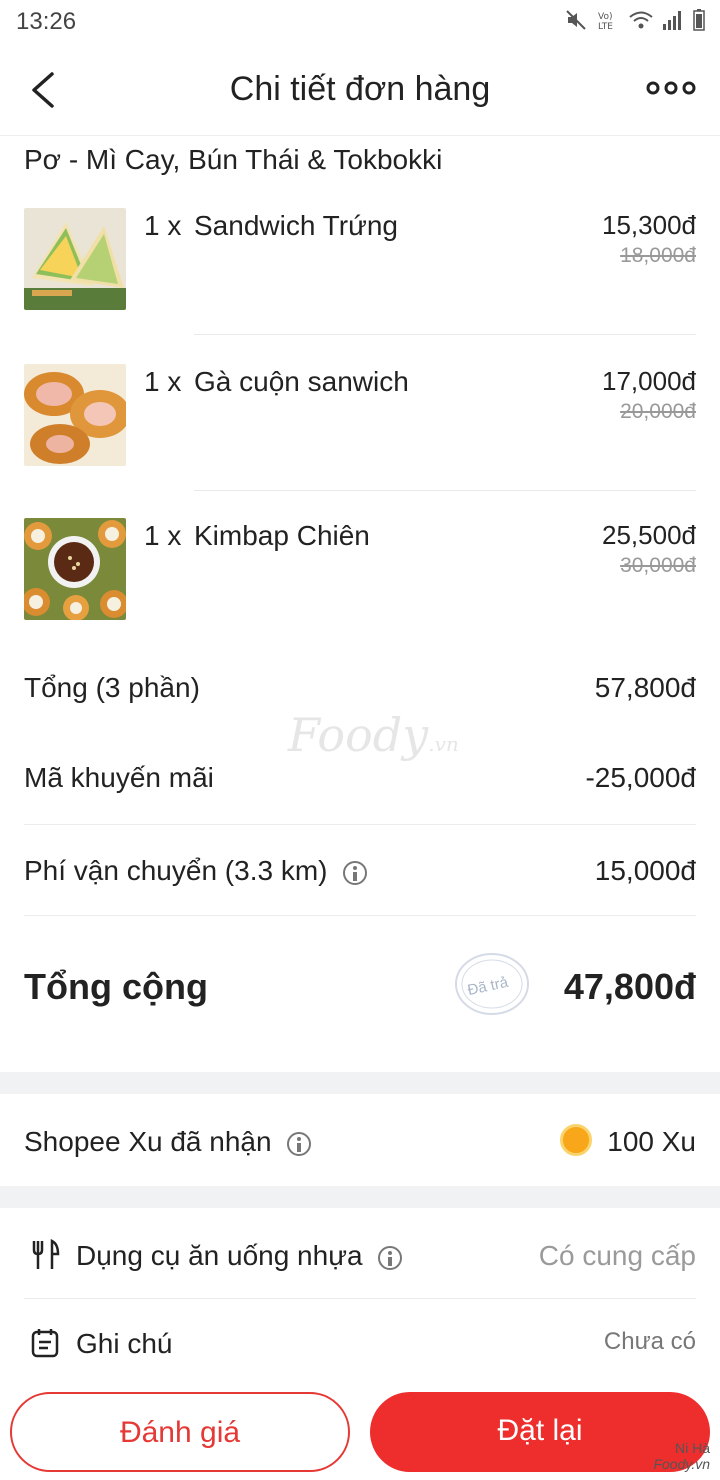  Describe the element at coordinates (576, 1140) in the screenshot. I see `coin-icon` at that location.